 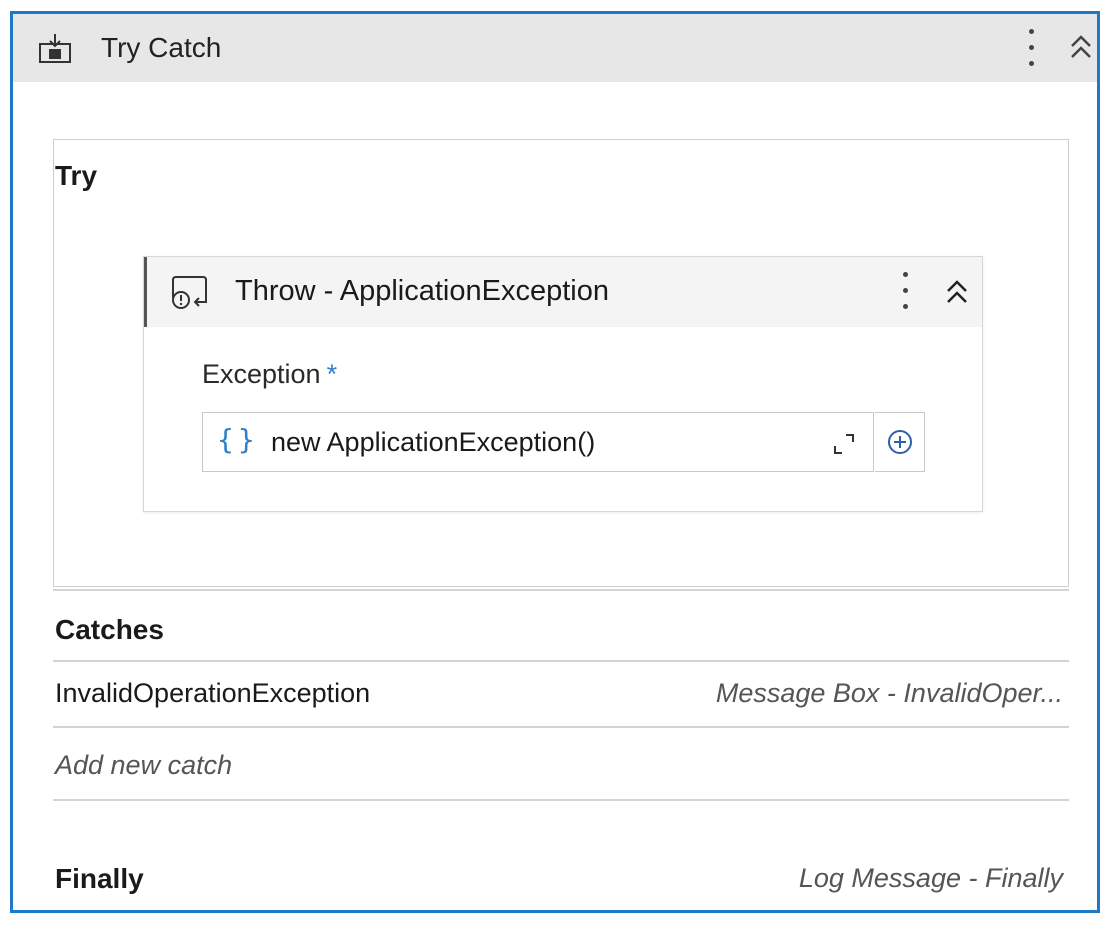 What do you see at coordinates (238, 439) in the screenshot?
I see `expression-braces-icon: {}` at bounding box center [238, 439].